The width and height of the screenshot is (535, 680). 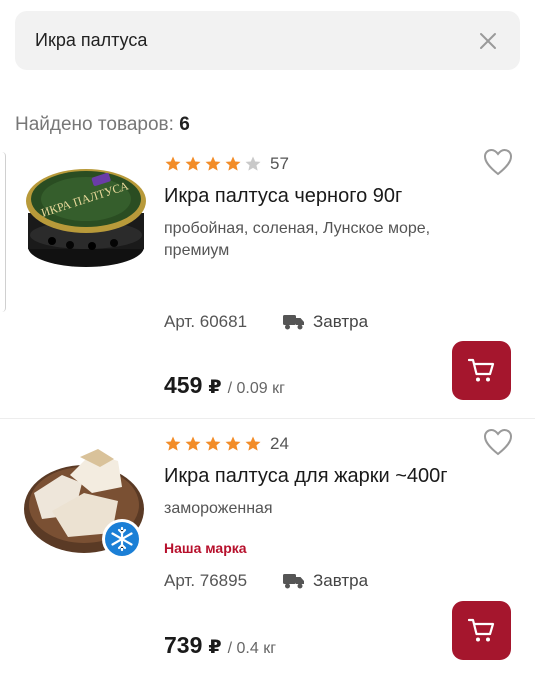 I want to click on price-unit: / 0.4 кг, so click(x=252, y=648).